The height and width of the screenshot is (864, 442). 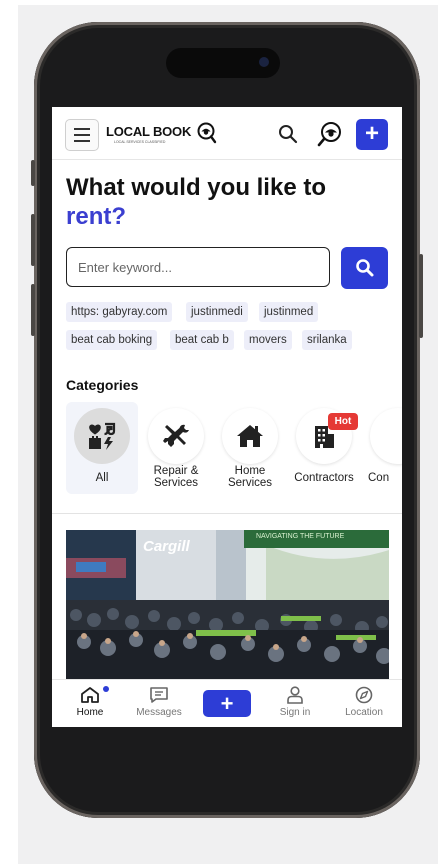 What do you see at coordinates (227, 133) in the screenshot?
I see `top-bar: LOCAL BOOK LOCAL SERVICES CLASSIFIED +` at bounding box center [227, 133].